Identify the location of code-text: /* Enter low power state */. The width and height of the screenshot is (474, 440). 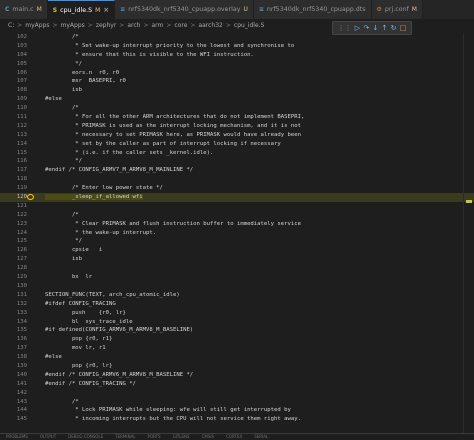
(99, 188).